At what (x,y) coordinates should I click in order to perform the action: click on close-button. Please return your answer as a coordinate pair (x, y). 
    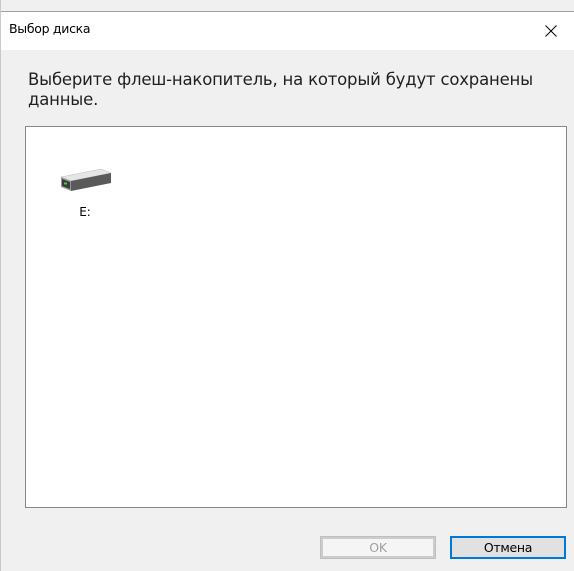
    Looking at the image, I should click on (551, 31).